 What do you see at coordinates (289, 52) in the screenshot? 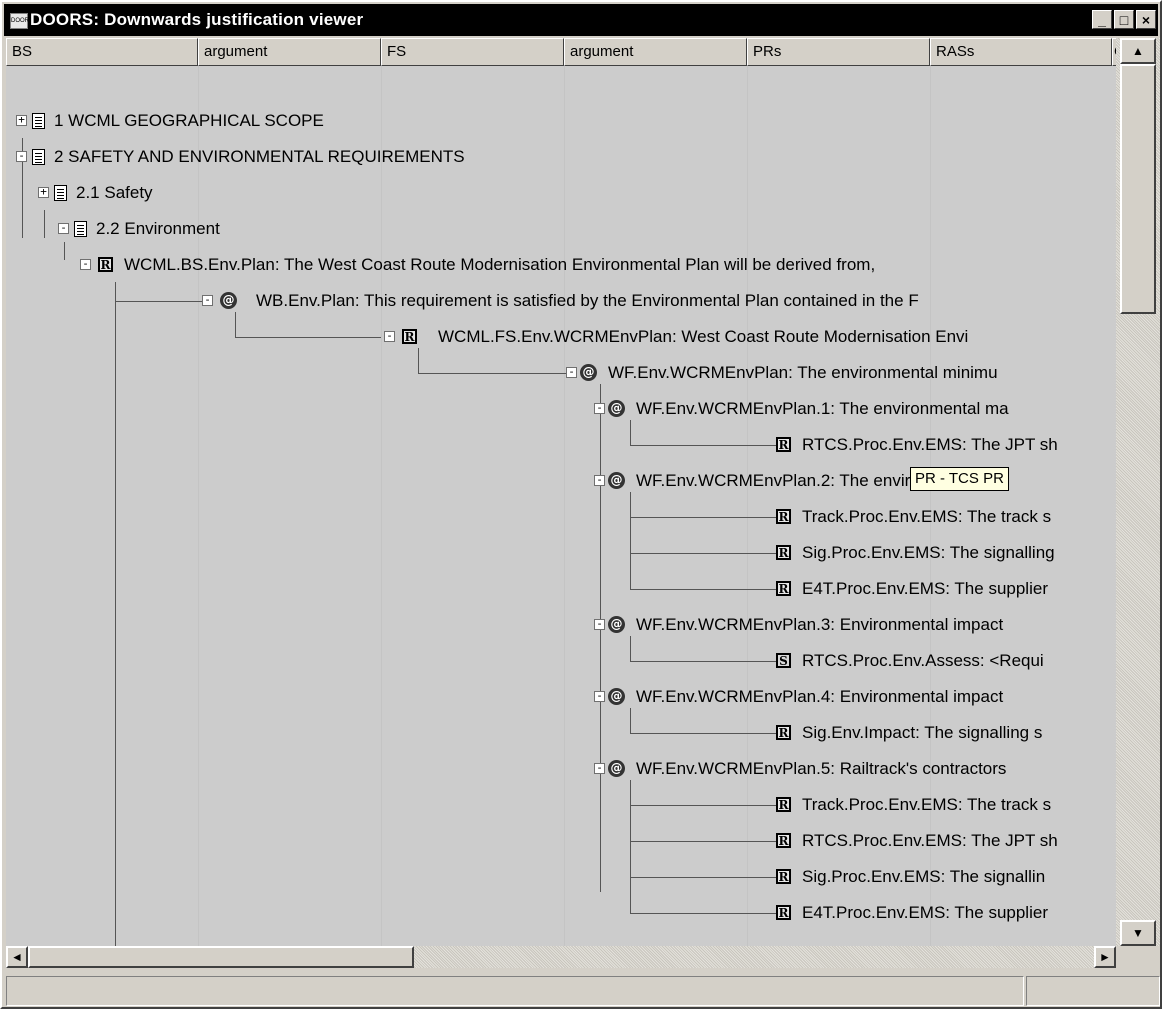
I see `column-header-argument-1: argument` at bounding box center [289, 52].